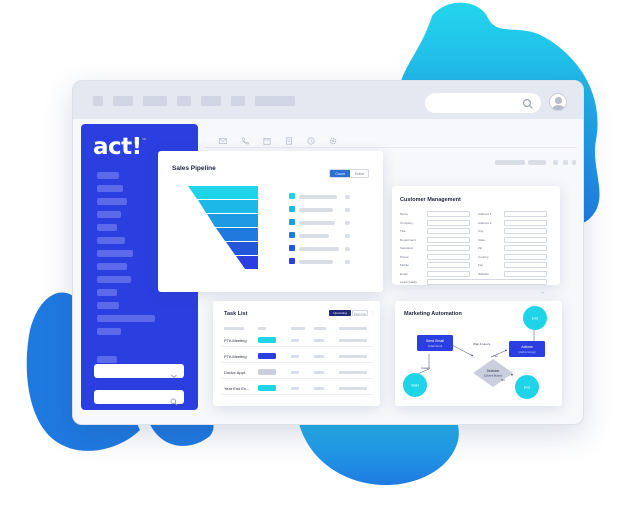  What do you see at coordinates (245, 138) in the screenshot?
I see `phone-icon` at bounding box center [245, 138].